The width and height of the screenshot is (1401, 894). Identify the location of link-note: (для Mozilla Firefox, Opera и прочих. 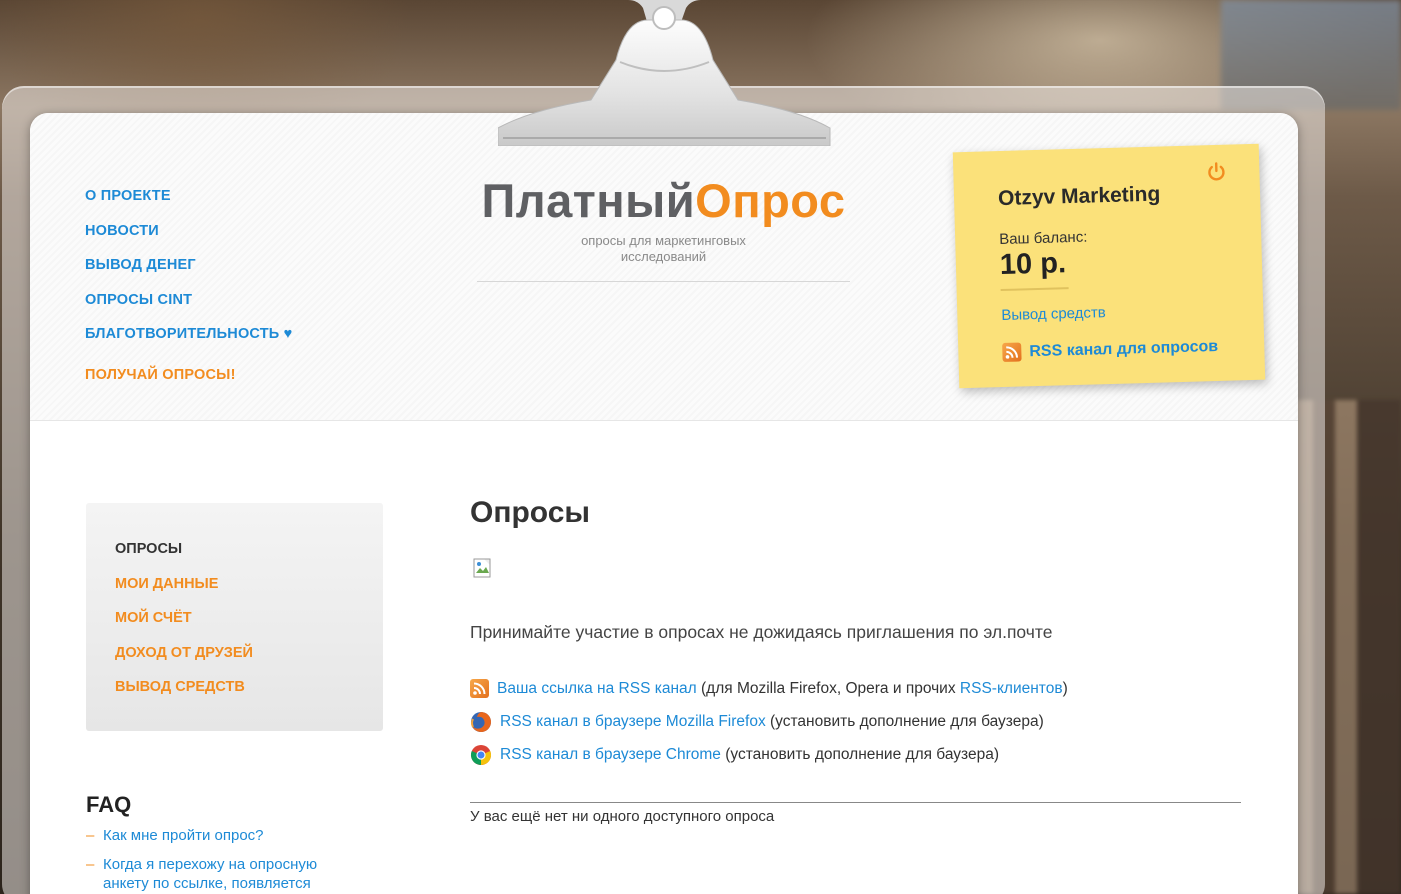
(828, 688).